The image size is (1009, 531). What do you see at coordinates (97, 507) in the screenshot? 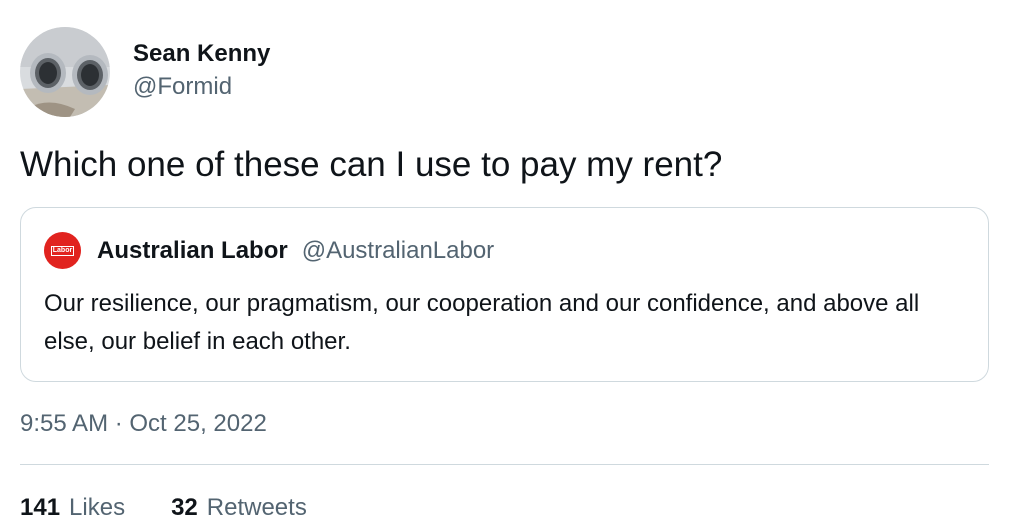
I see `likes-label: Likes` at bounding box center [97, 507].